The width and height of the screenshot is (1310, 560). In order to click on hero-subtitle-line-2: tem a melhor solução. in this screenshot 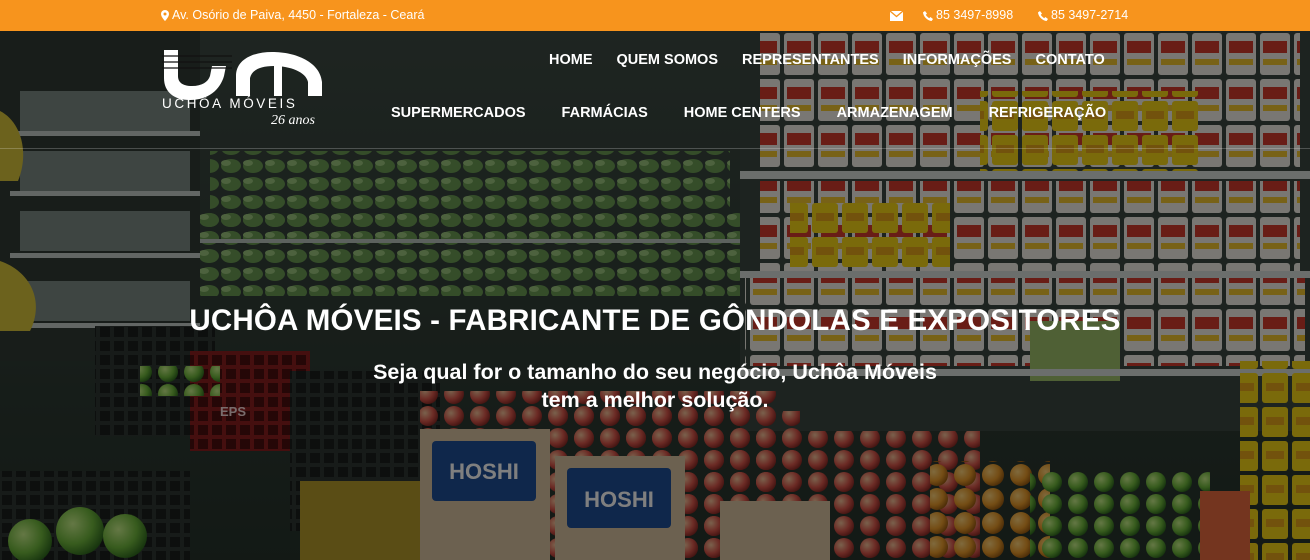, I will do `click(655, 400)`.